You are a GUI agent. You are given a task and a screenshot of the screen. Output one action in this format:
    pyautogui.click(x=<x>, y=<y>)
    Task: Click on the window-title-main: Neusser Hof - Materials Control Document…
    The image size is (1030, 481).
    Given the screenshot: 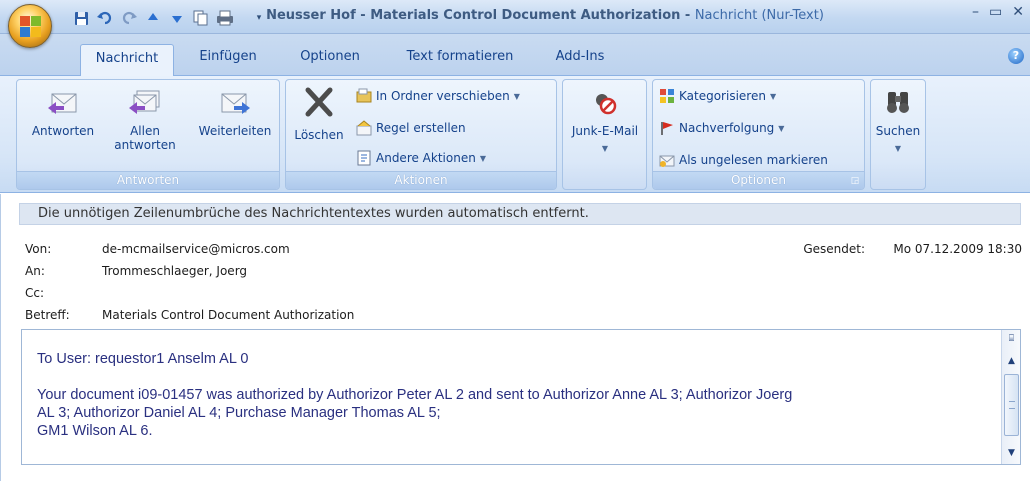 What is the action you would take?
    pyautogui.click(x=480, y=15)
    